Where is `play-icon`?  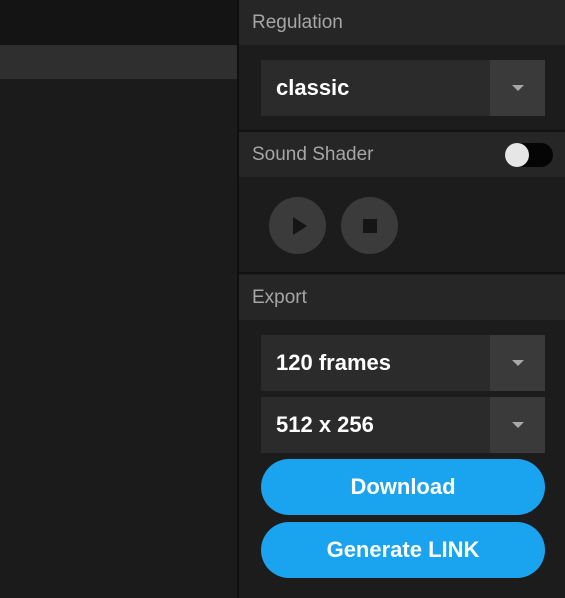
play-icon is located at coordinates (299, 225).